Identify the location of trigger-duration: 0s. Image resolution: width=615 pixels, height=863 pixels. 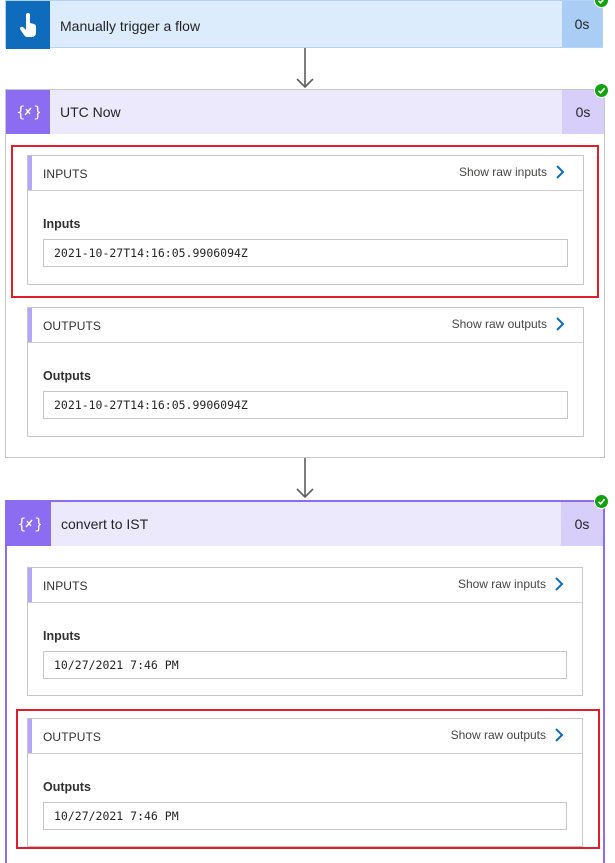
(582, 24).